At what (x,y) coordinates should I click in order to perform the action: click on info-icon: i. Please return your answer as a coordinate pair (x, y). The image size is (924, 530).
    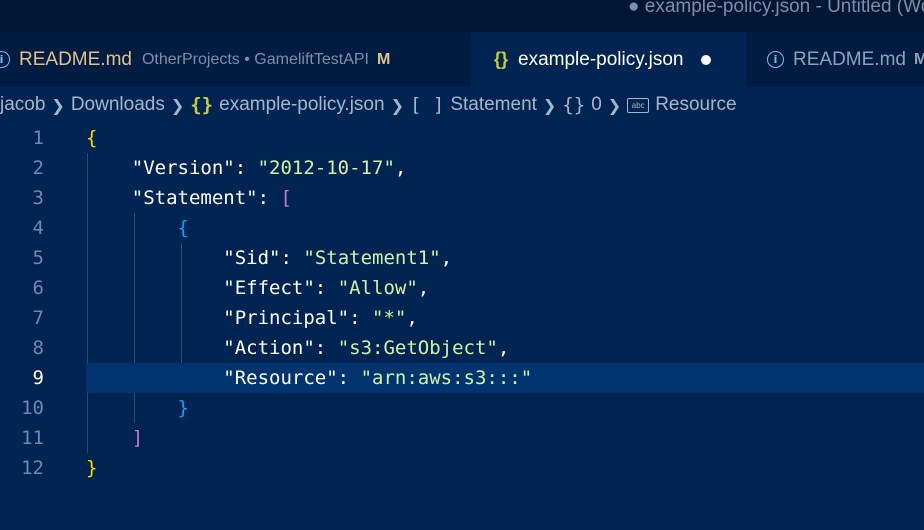
    Looking at the image, I should click on (775, 59).